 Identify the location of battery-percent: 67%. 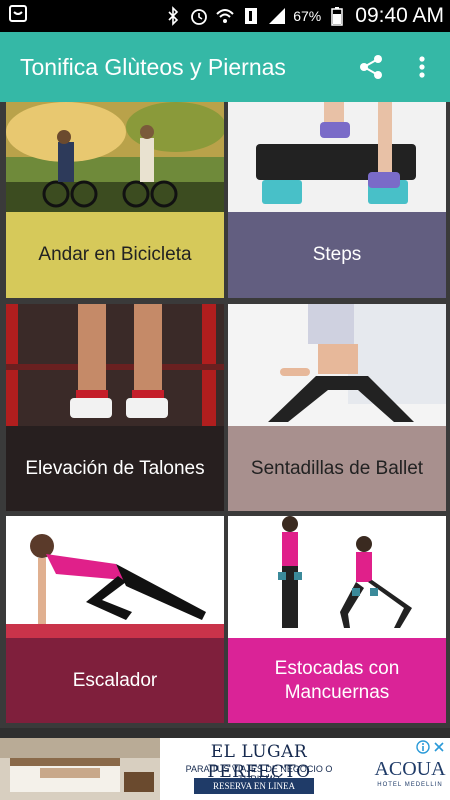
(307, 16).